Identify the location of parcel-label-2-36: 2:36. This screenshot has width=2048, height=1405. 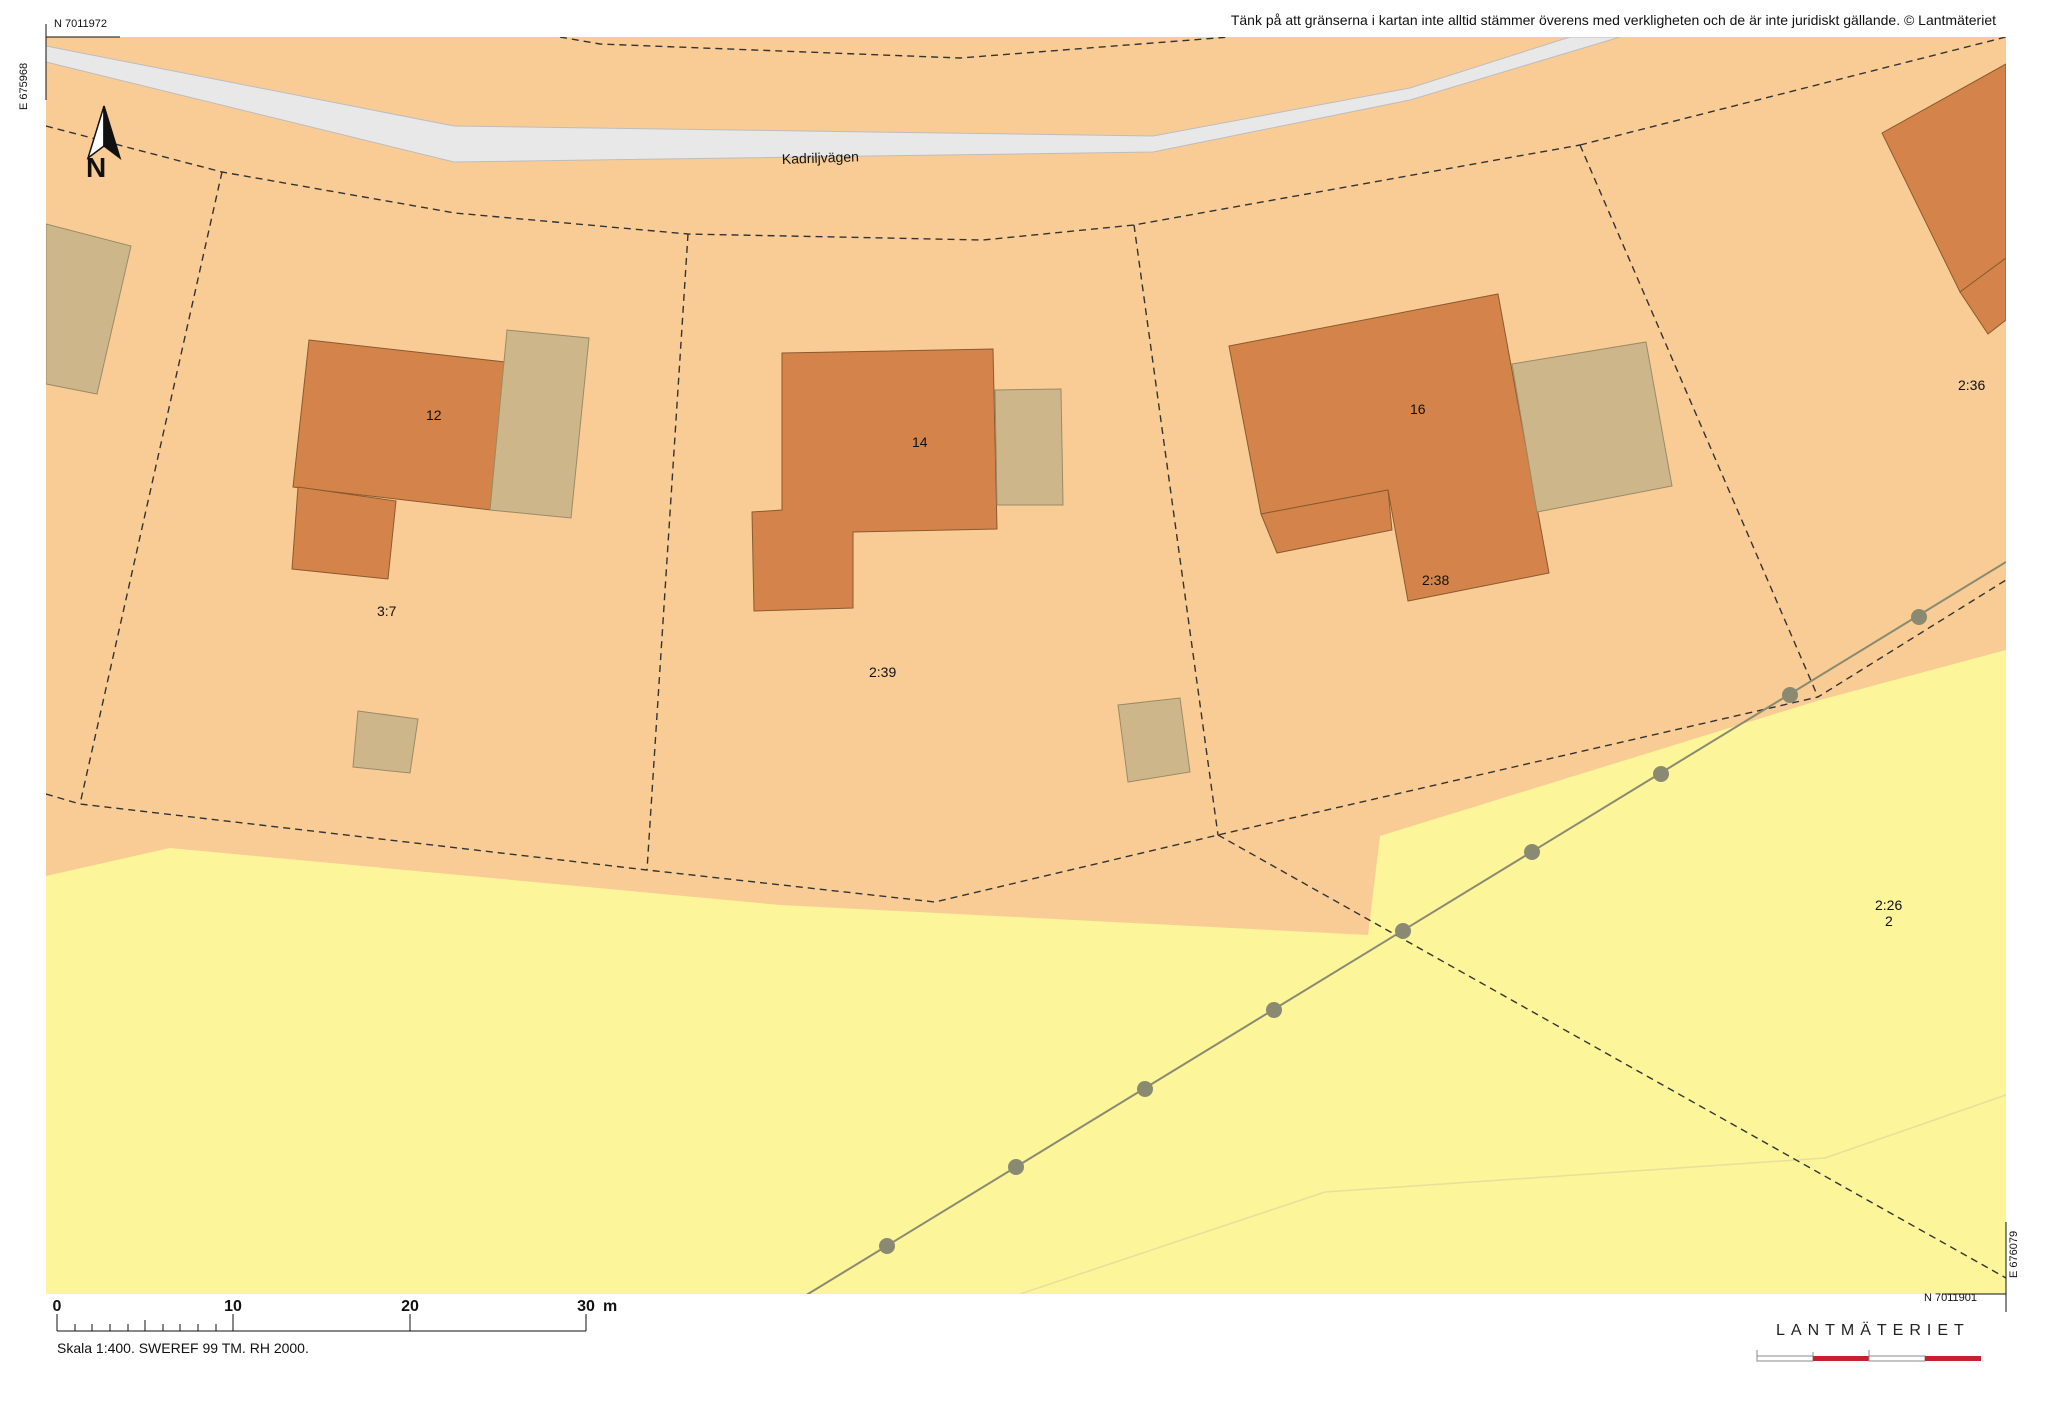
(1971, 385).